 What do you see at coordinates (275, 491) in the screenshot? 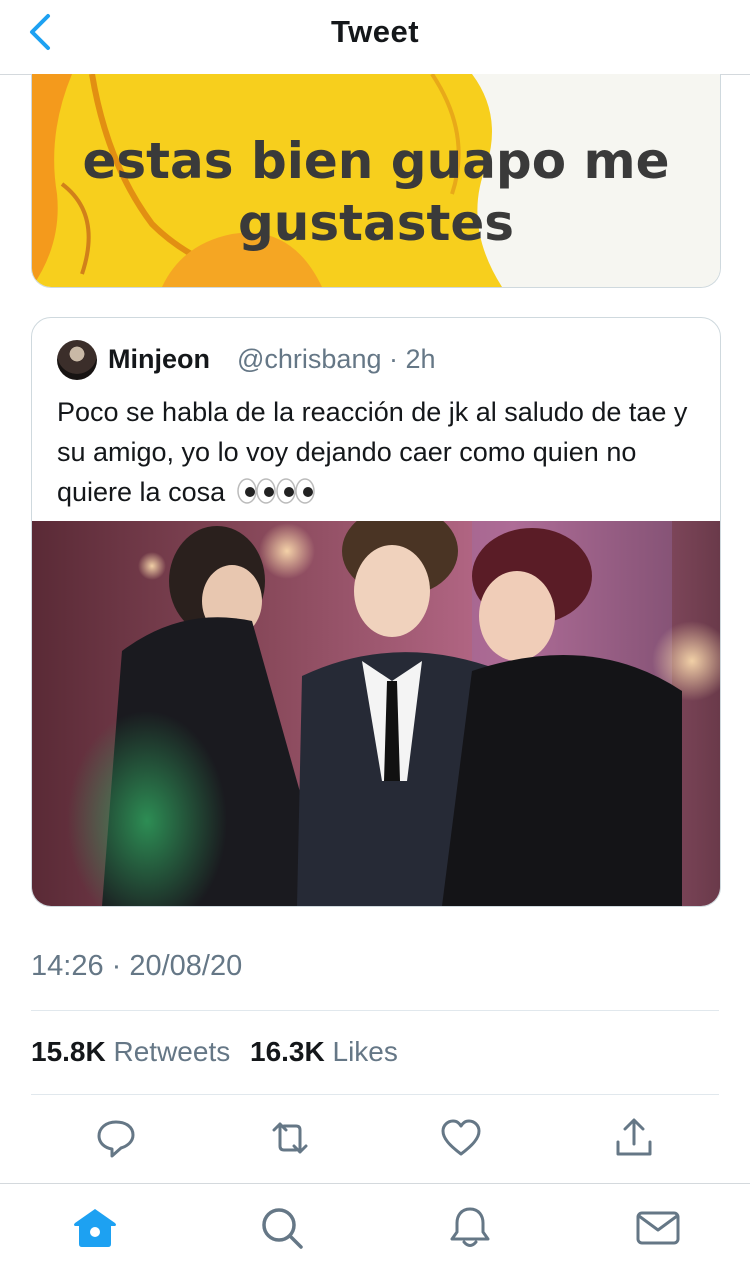
I see `eyes-emoji-icon` at bounding box center [275, 491].